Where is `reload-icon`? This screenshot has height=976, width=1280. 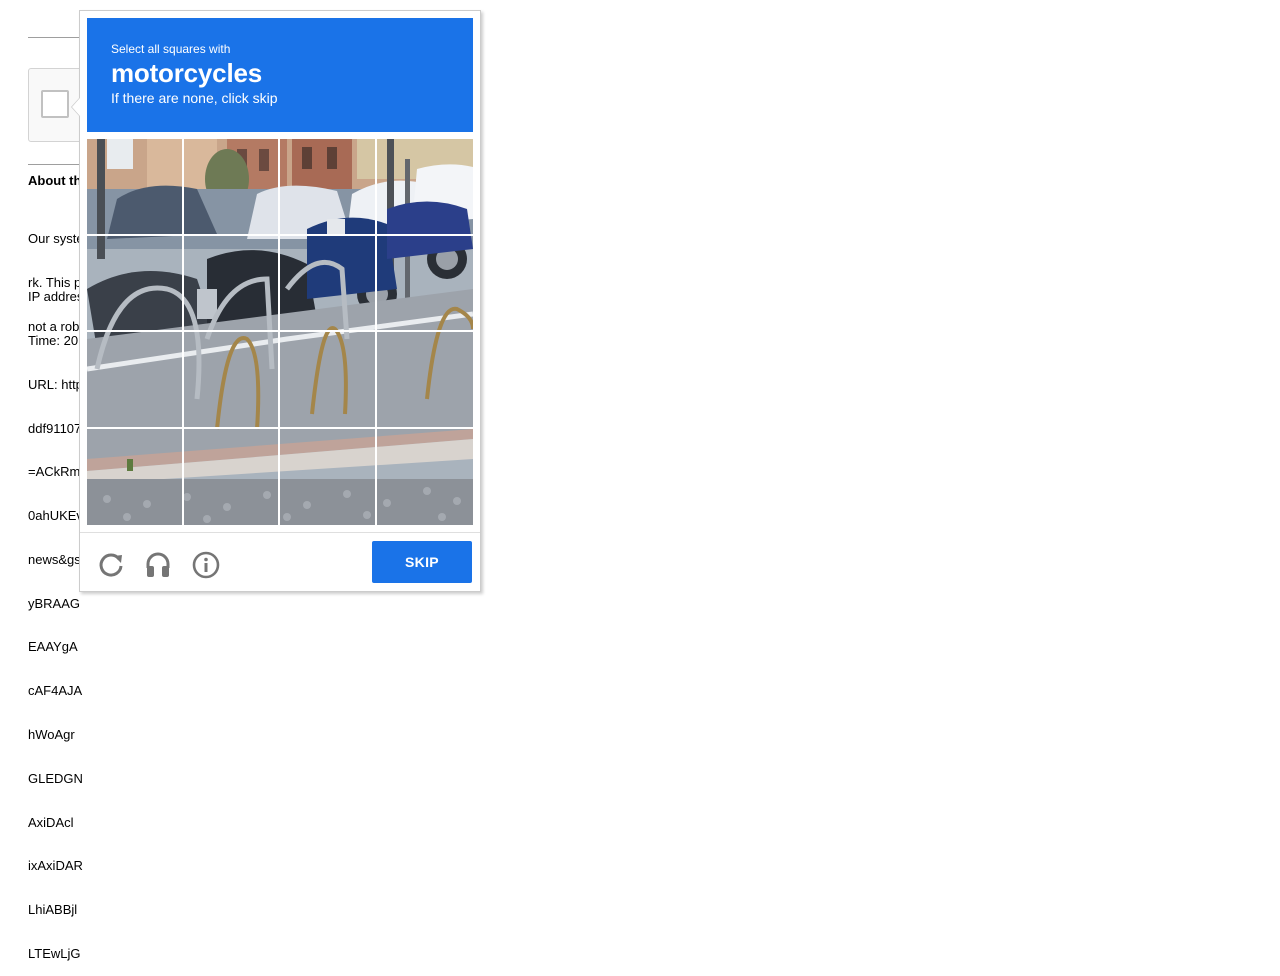
reload-icon is located at coordinates (111, 565).